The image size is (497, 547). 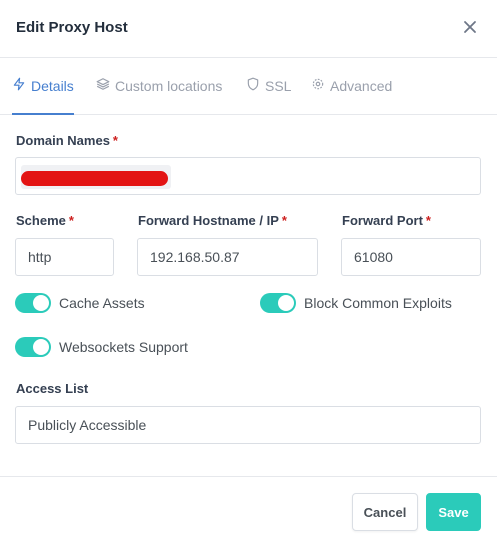 I want to click on forward-hostname-label: Forward Hostname / IP *, so click(x=212, y=220).